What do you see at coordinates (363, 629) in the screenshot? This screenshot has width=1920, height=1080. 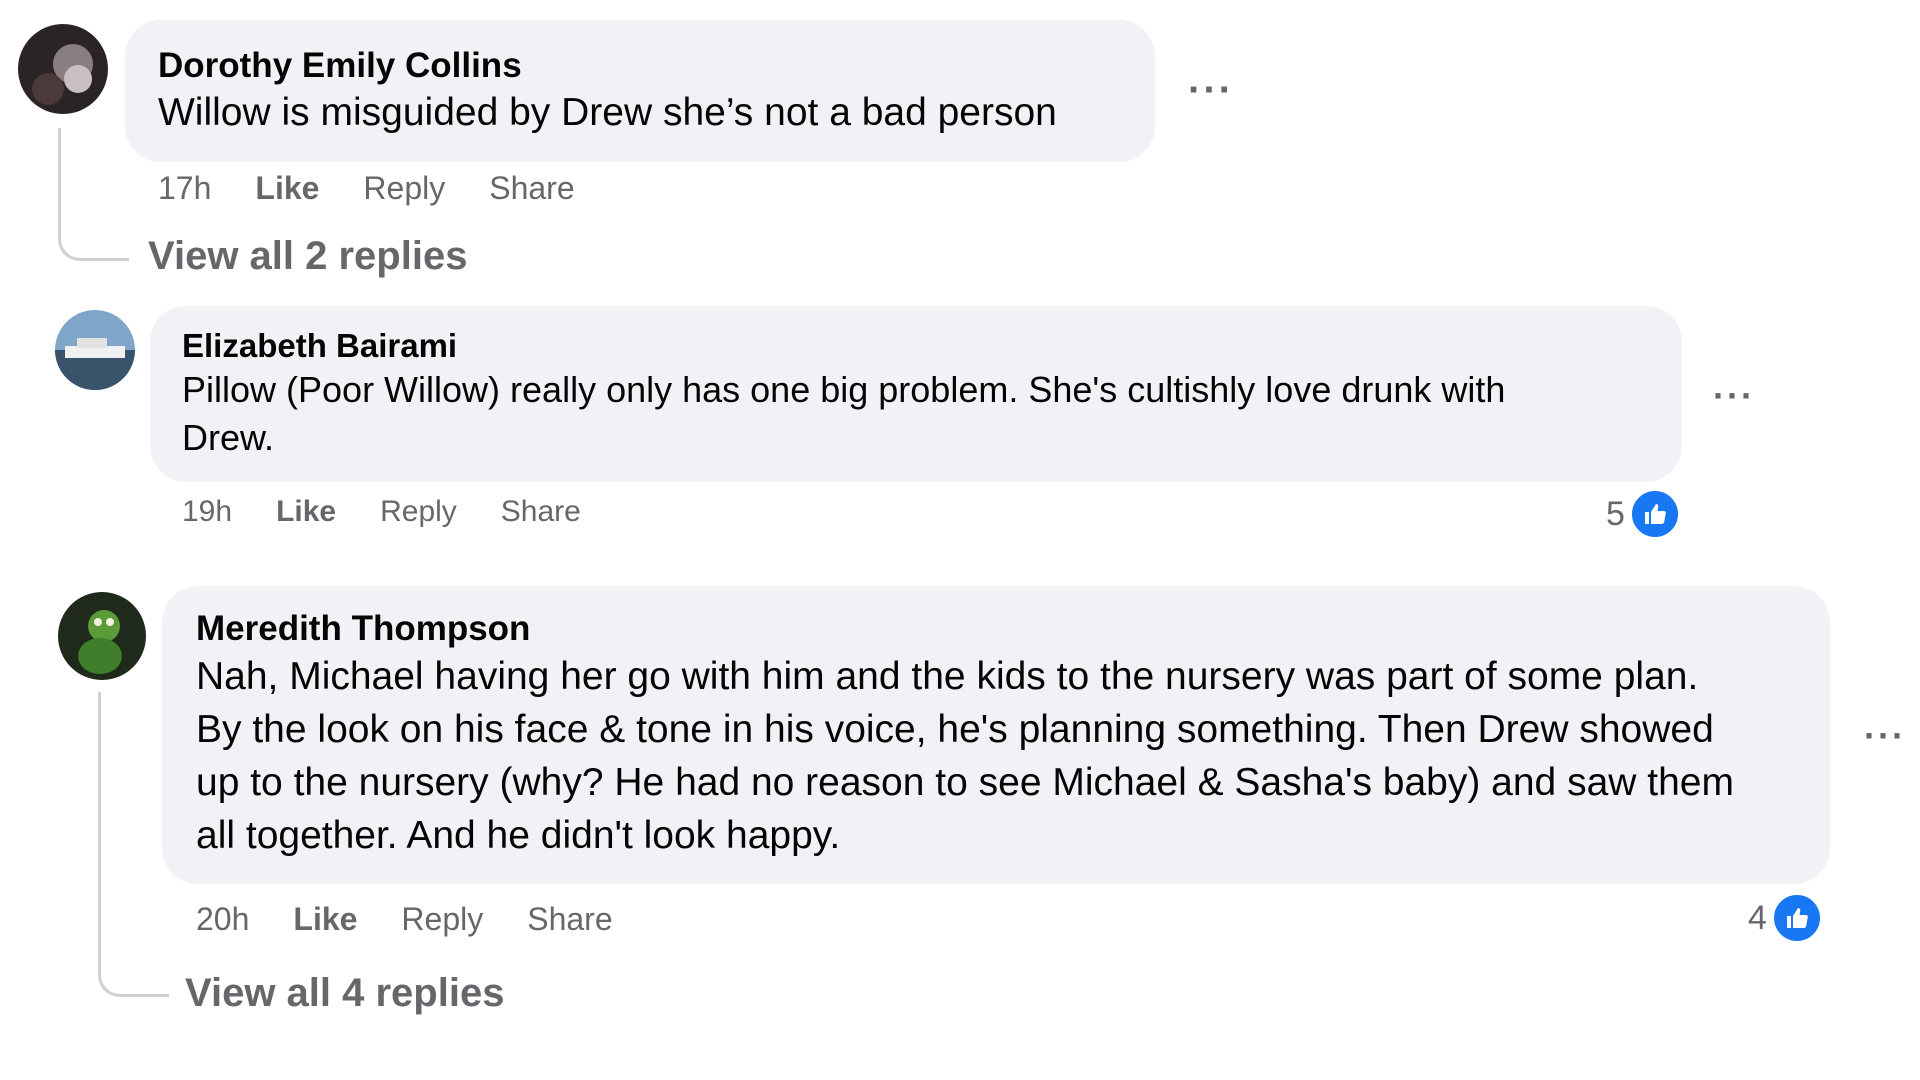 I see `comment-author: Meredith Thompson` at bounding box center [363, 629].